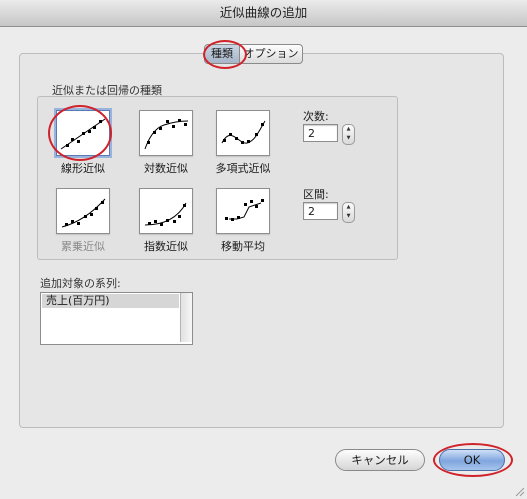  Describe the element at coordinates (83, 211) in the screenshot. I see `power-trend-icon` at that location.